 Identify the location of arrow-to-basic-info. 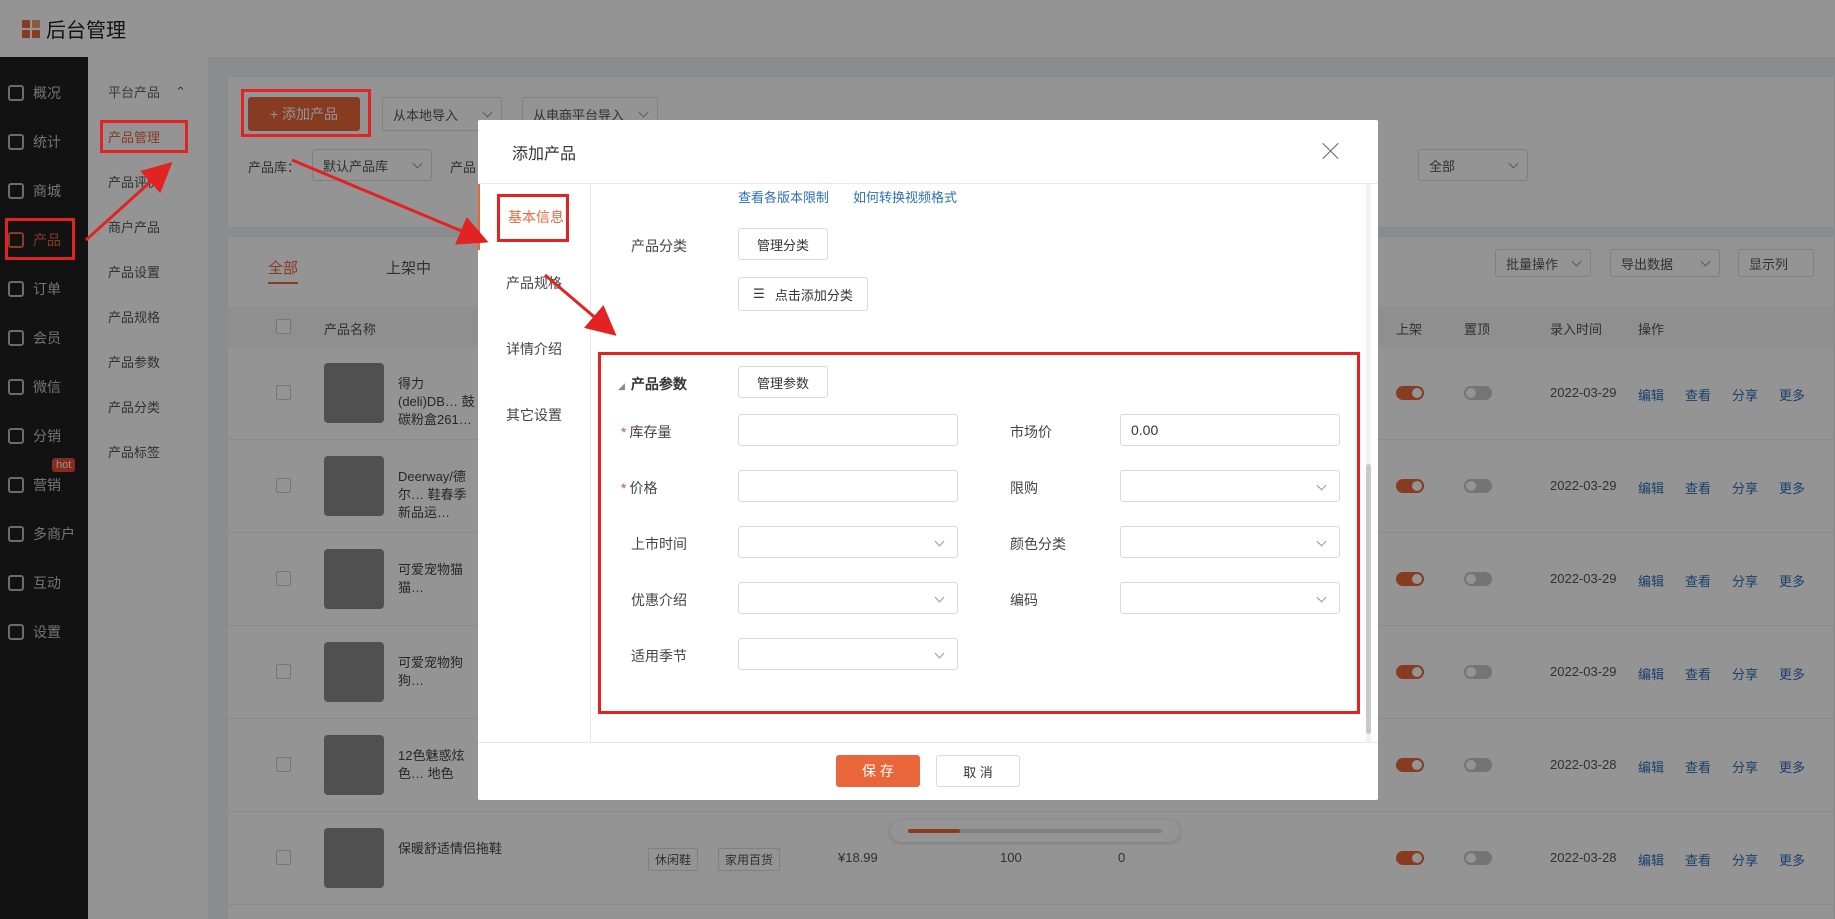
(390, 201).